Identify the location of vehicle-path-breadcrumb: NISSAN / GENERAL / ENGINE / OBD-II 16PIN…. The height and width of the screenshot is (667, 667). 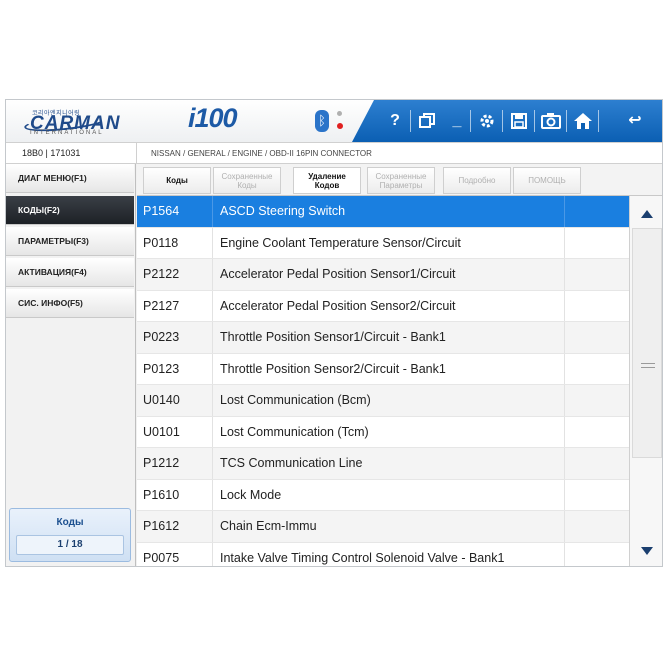
(399, 153).